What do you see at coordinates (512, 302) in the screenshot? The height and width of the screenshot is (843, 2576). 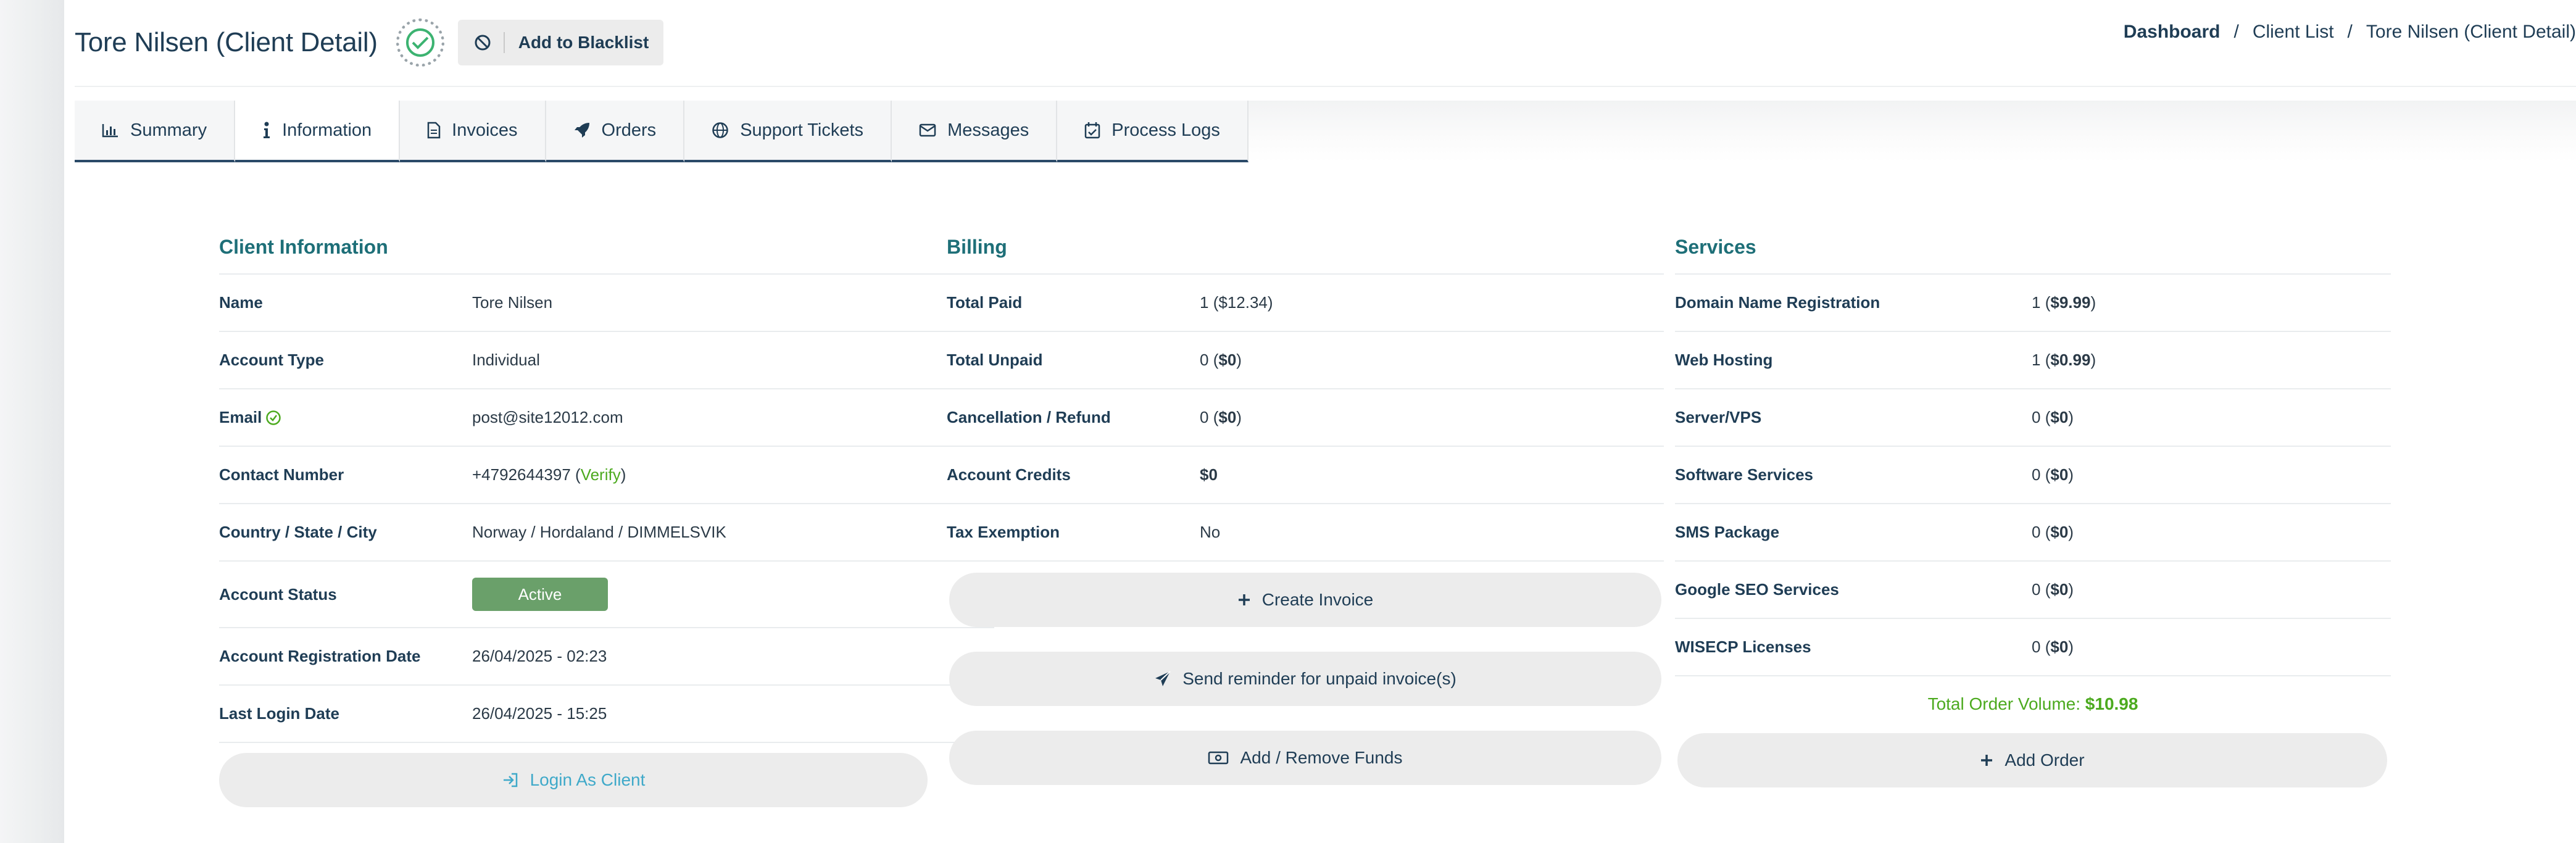 I see `row-value: Tore Nilsen` at bounding box center [512, 302].